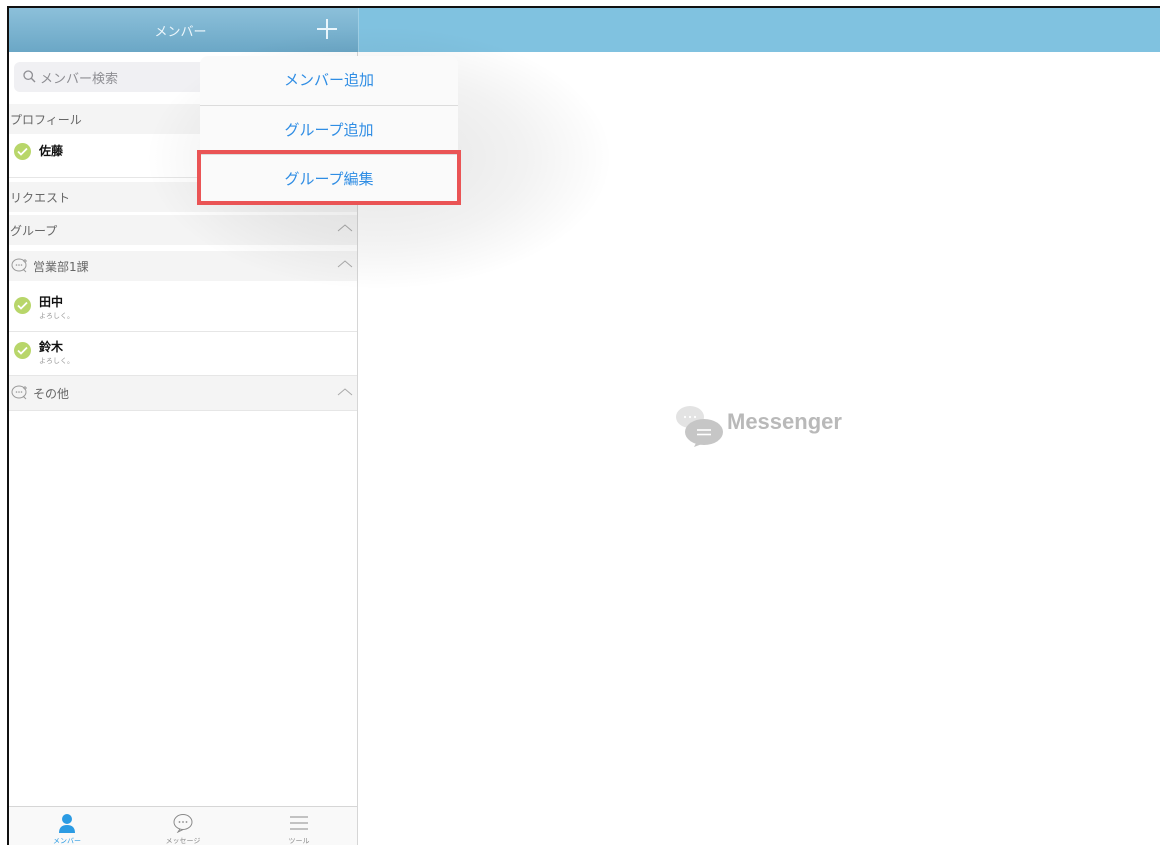 This screenshot has width=1160, height=845. Describe the element at coordinates (61, 267) in the screenshot. I see `group-name: 営業部1課` at that location.